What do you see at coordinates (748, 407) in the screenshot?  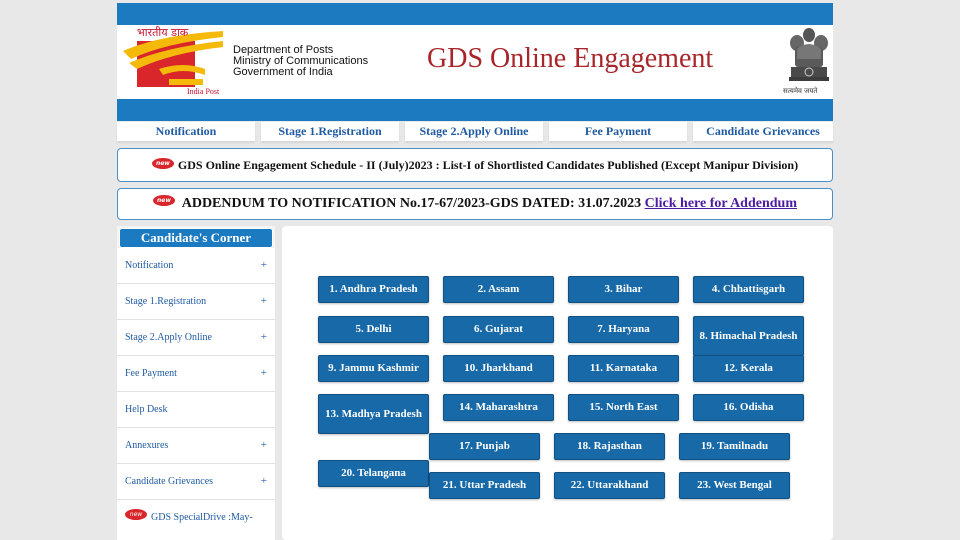 I see `state-button-odisha: 16. Odisha` at bounding box center [748, 407].